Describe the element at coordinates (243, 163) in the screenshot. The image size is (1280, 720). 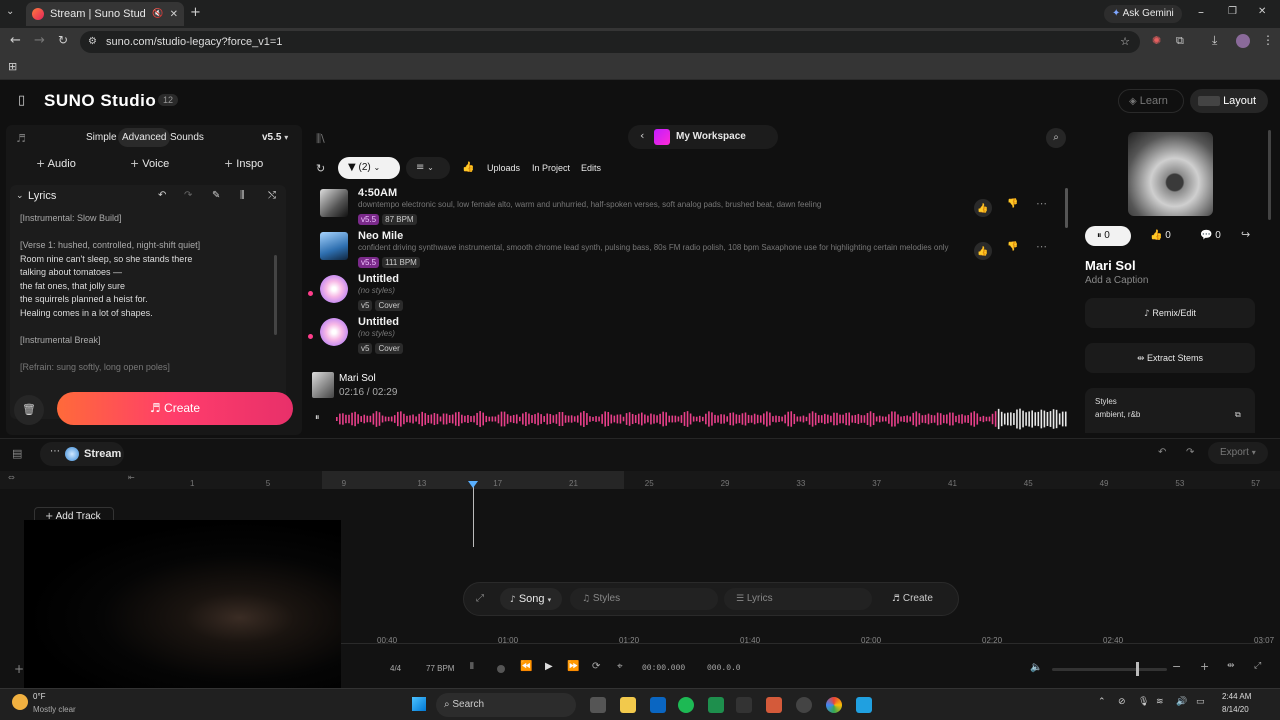
I see `add-inspo-button: + Inspo` at that location.